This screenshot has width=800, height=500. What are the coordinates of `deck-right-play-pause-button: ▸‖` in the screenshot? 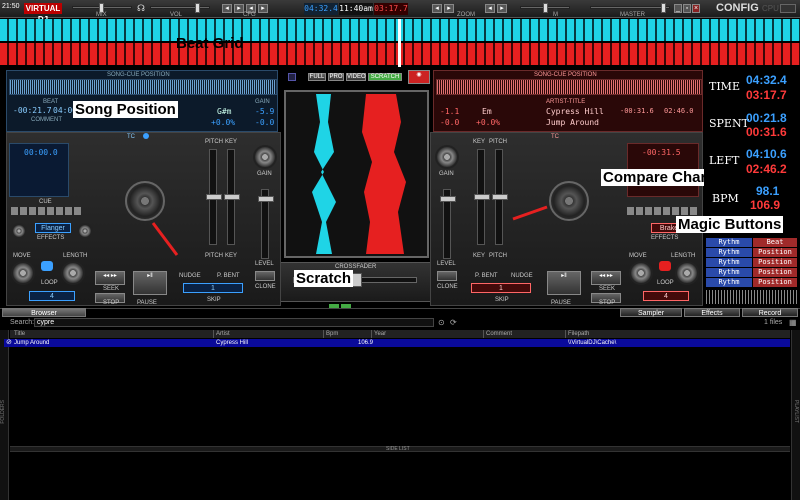 It's located at (564, 283).